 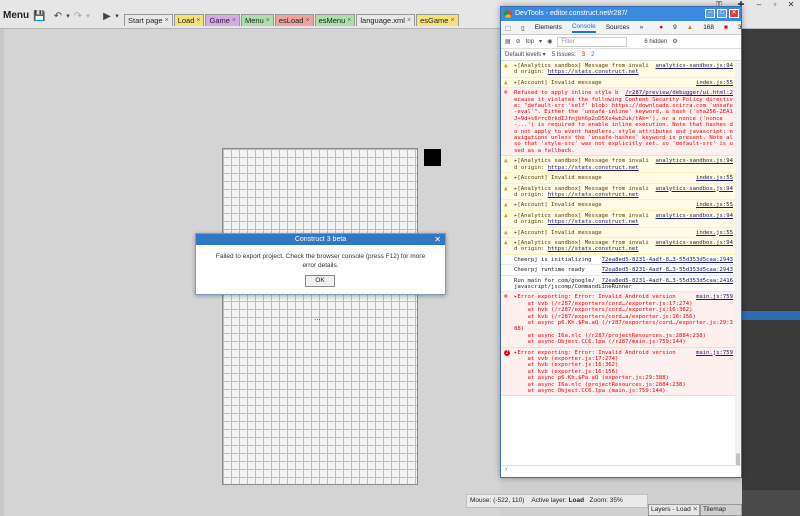 I want to click on filter-input: Filter, so click(x=592, y=41).